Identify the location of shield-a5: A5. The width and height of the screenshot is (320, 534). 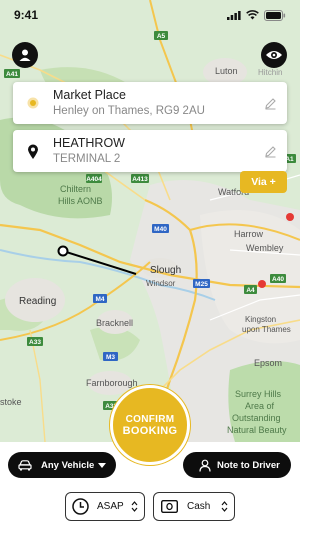
(161, 36).